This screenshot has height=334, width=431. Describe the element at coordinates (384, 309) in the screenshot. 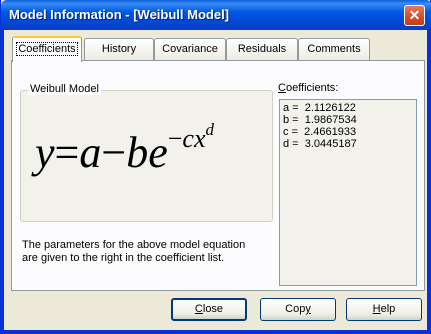

I see `help-button: Help` at that location.